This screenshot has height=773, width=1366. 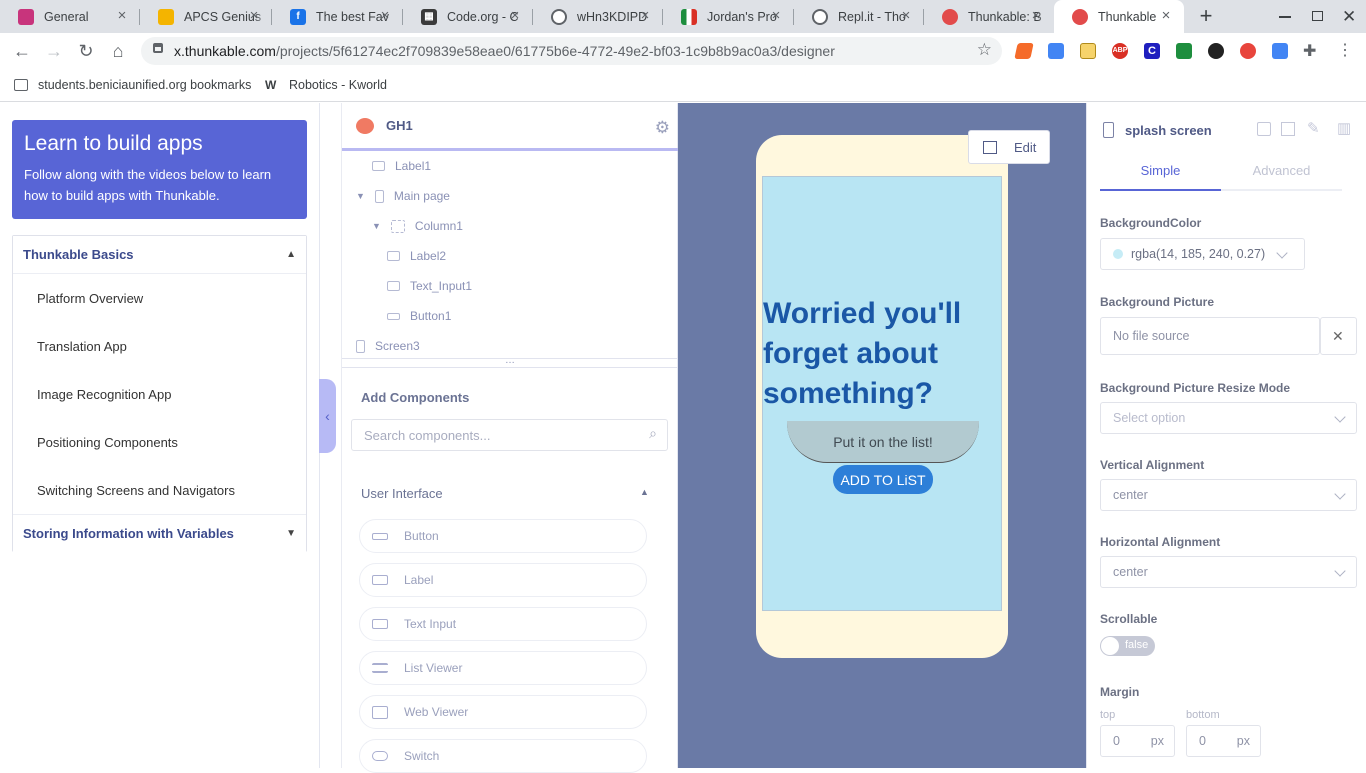 I want to click on browser-tab: APCS Genius ×, so click(x=206, y=16).